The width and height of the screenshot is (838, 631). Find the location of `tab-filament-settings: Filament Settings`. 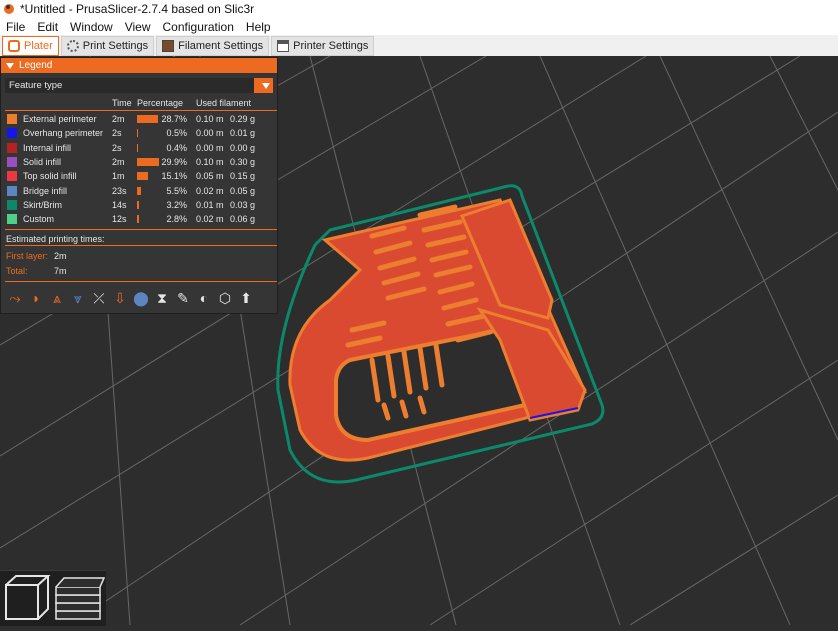

tab-filament-settings: Filament Settings is located at coordinates (213, 45).